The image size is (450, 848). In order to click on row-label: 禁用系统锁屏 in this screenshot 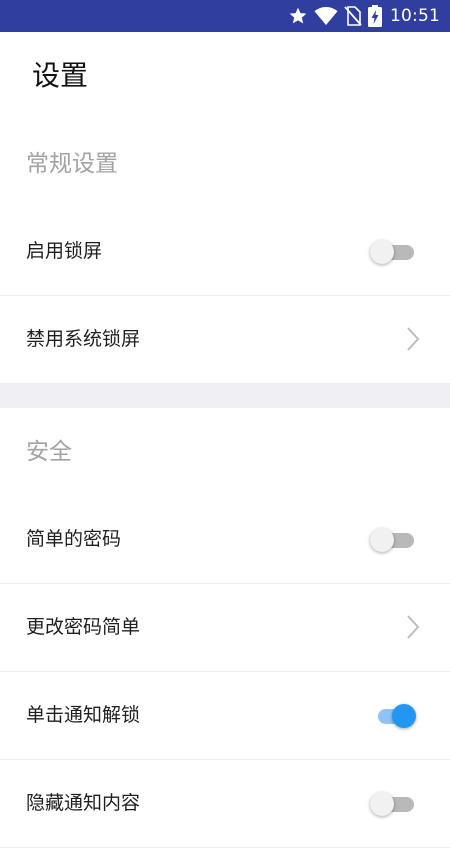, I will do `click(83, 339)`.